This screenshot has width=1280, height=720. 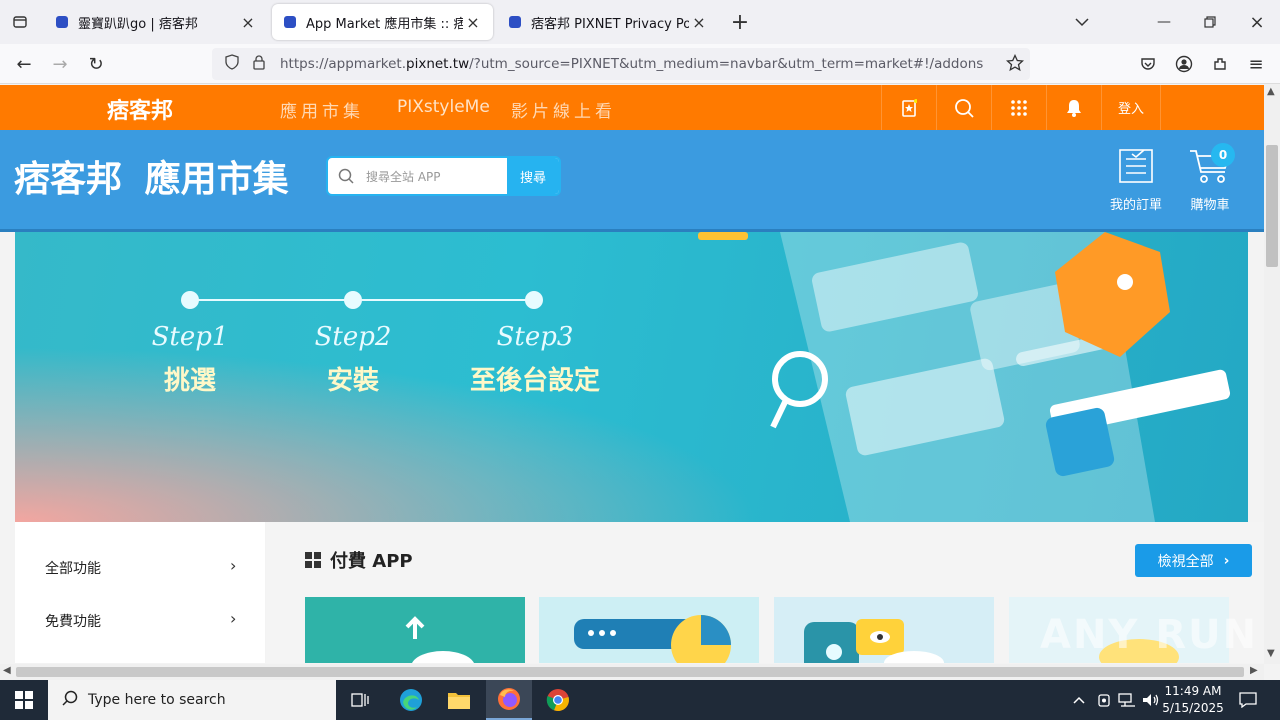 I want to click on scroll-down-icon: ▼, so click(x=1271, y=653).